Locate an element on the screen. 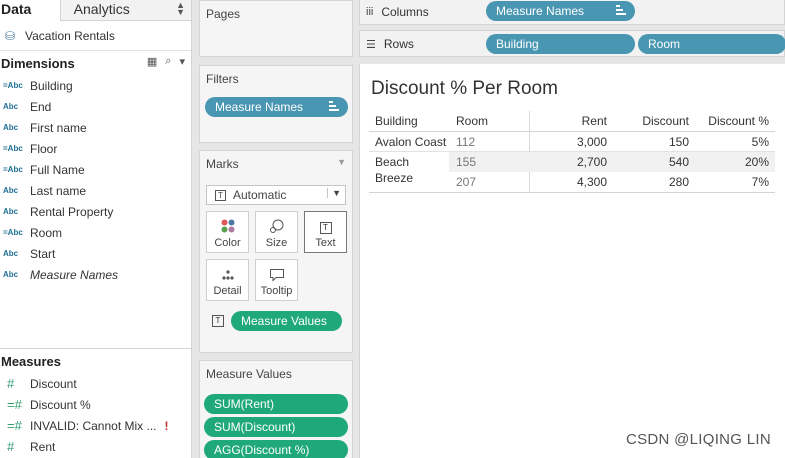 Image resolution: width=785 pixels, height=458 pixels. mark-type-value: Automatic is located at coordinates (260, 195).